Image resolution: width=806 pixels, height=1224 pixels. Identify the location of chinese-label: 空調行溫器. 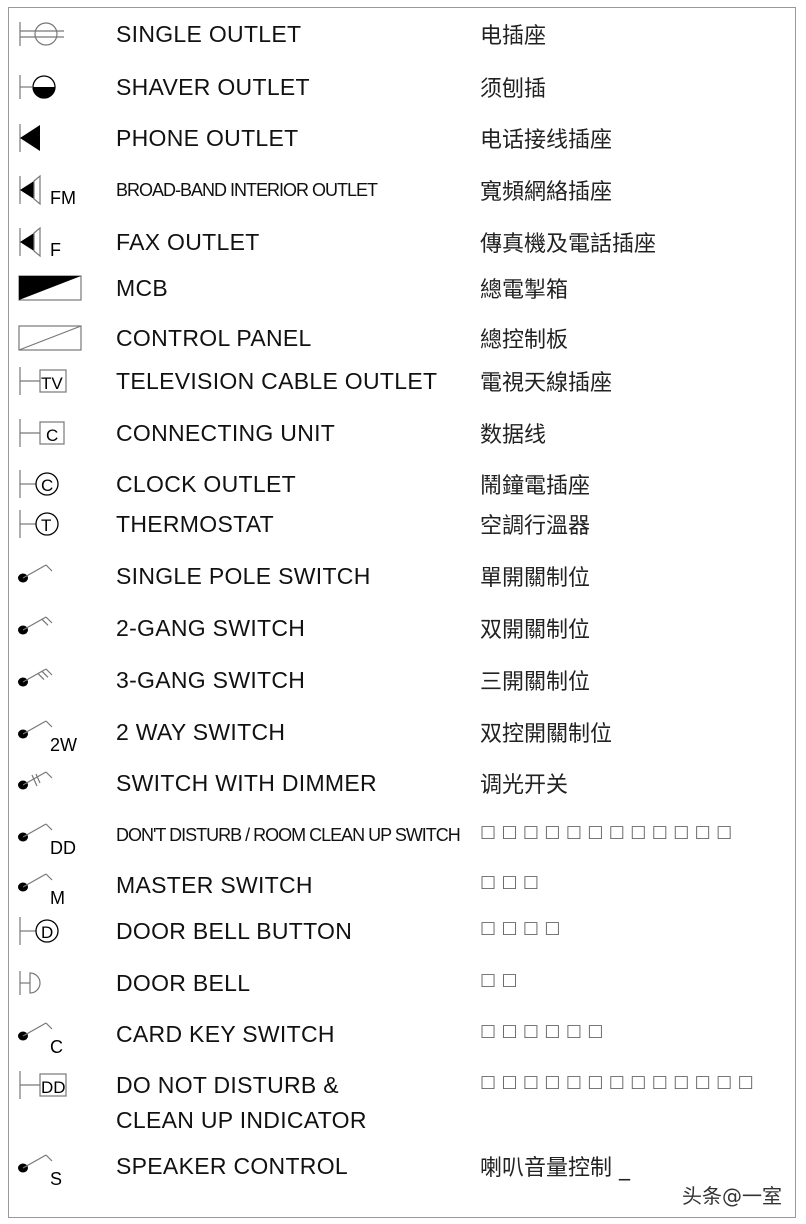
(535, 526).